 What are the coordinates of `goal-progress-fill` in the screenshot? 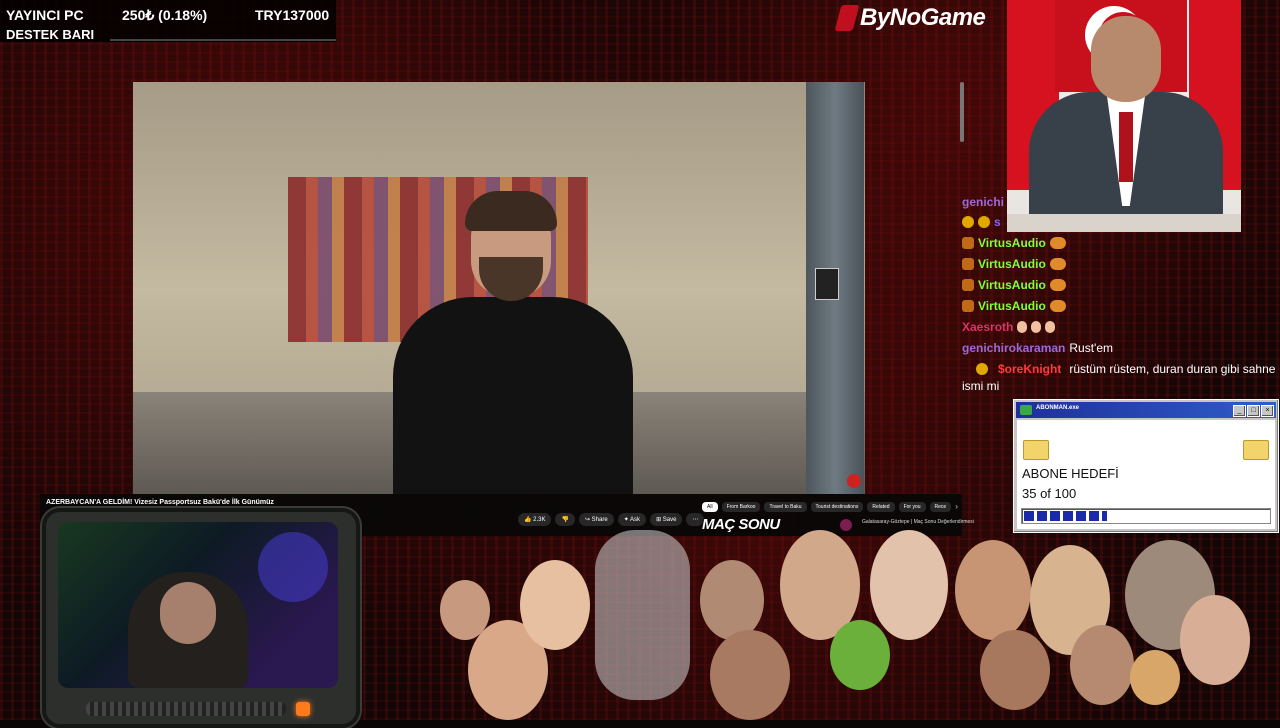 It's located at (1065, 516).